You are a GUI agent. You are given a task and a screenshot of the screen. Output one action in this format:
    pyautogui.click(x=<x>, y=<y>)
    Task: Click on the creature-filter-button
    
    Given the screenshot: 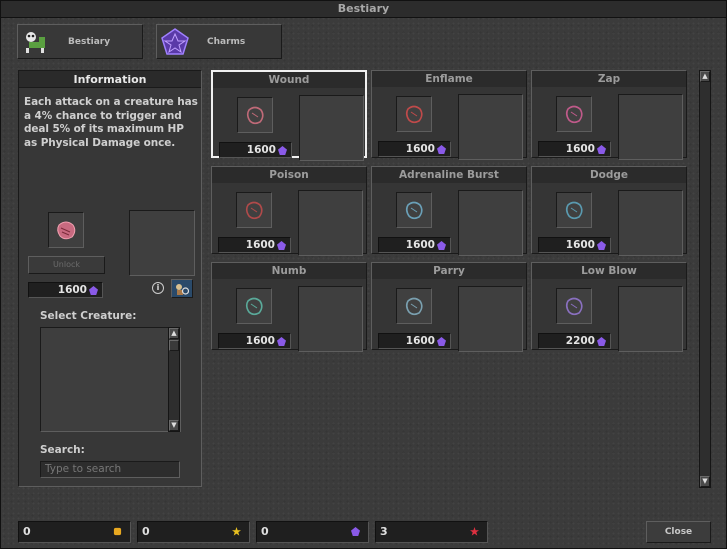 What is the action you would take?
    pyautogui.click(x=182, y=288)
    